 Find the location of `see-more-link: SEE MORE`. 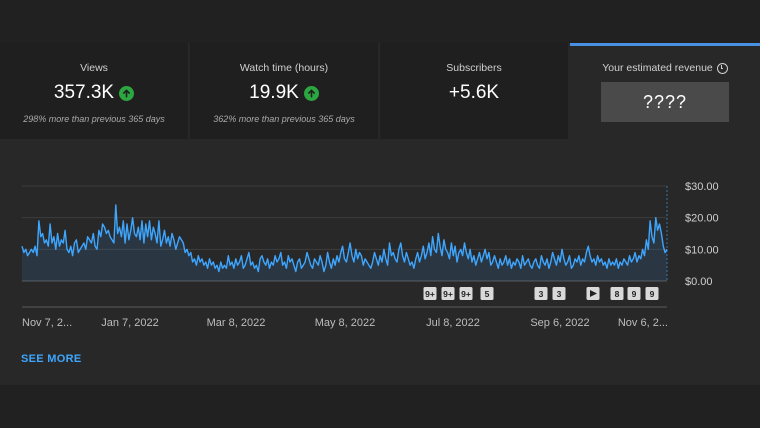

see-more-link: SEE MORE is located at coordinates (51, 359).